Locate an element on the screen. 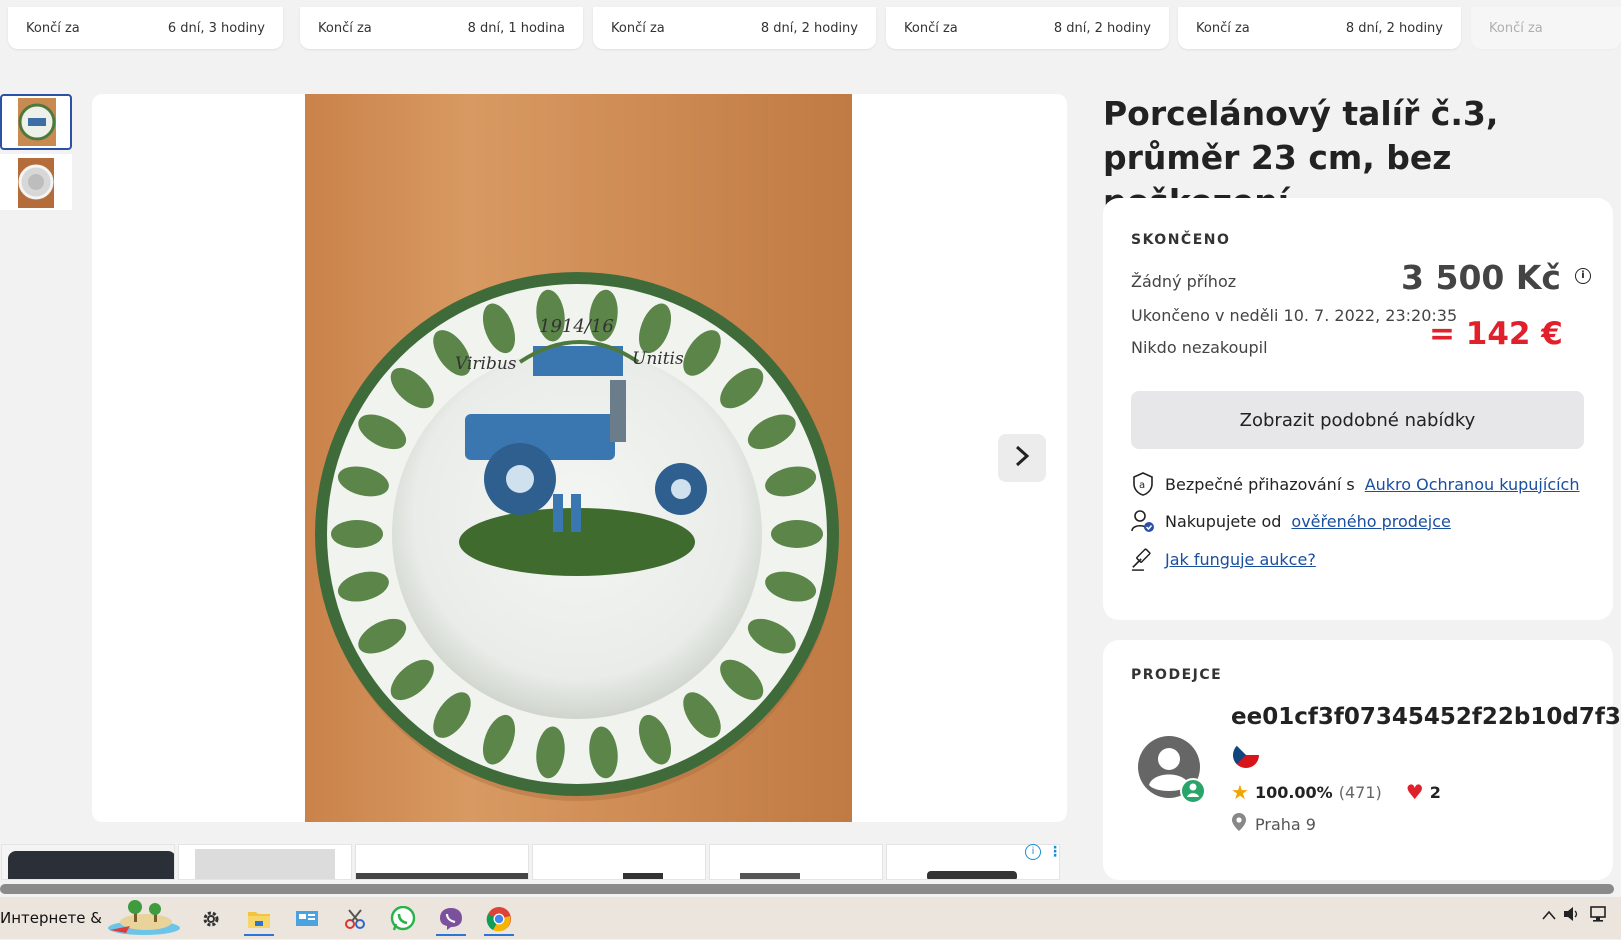 This screenshot has width=1621, height=940. show-similar-offers-button: Zobrazit podobné nabídky is located at coordinates (1357, 420).